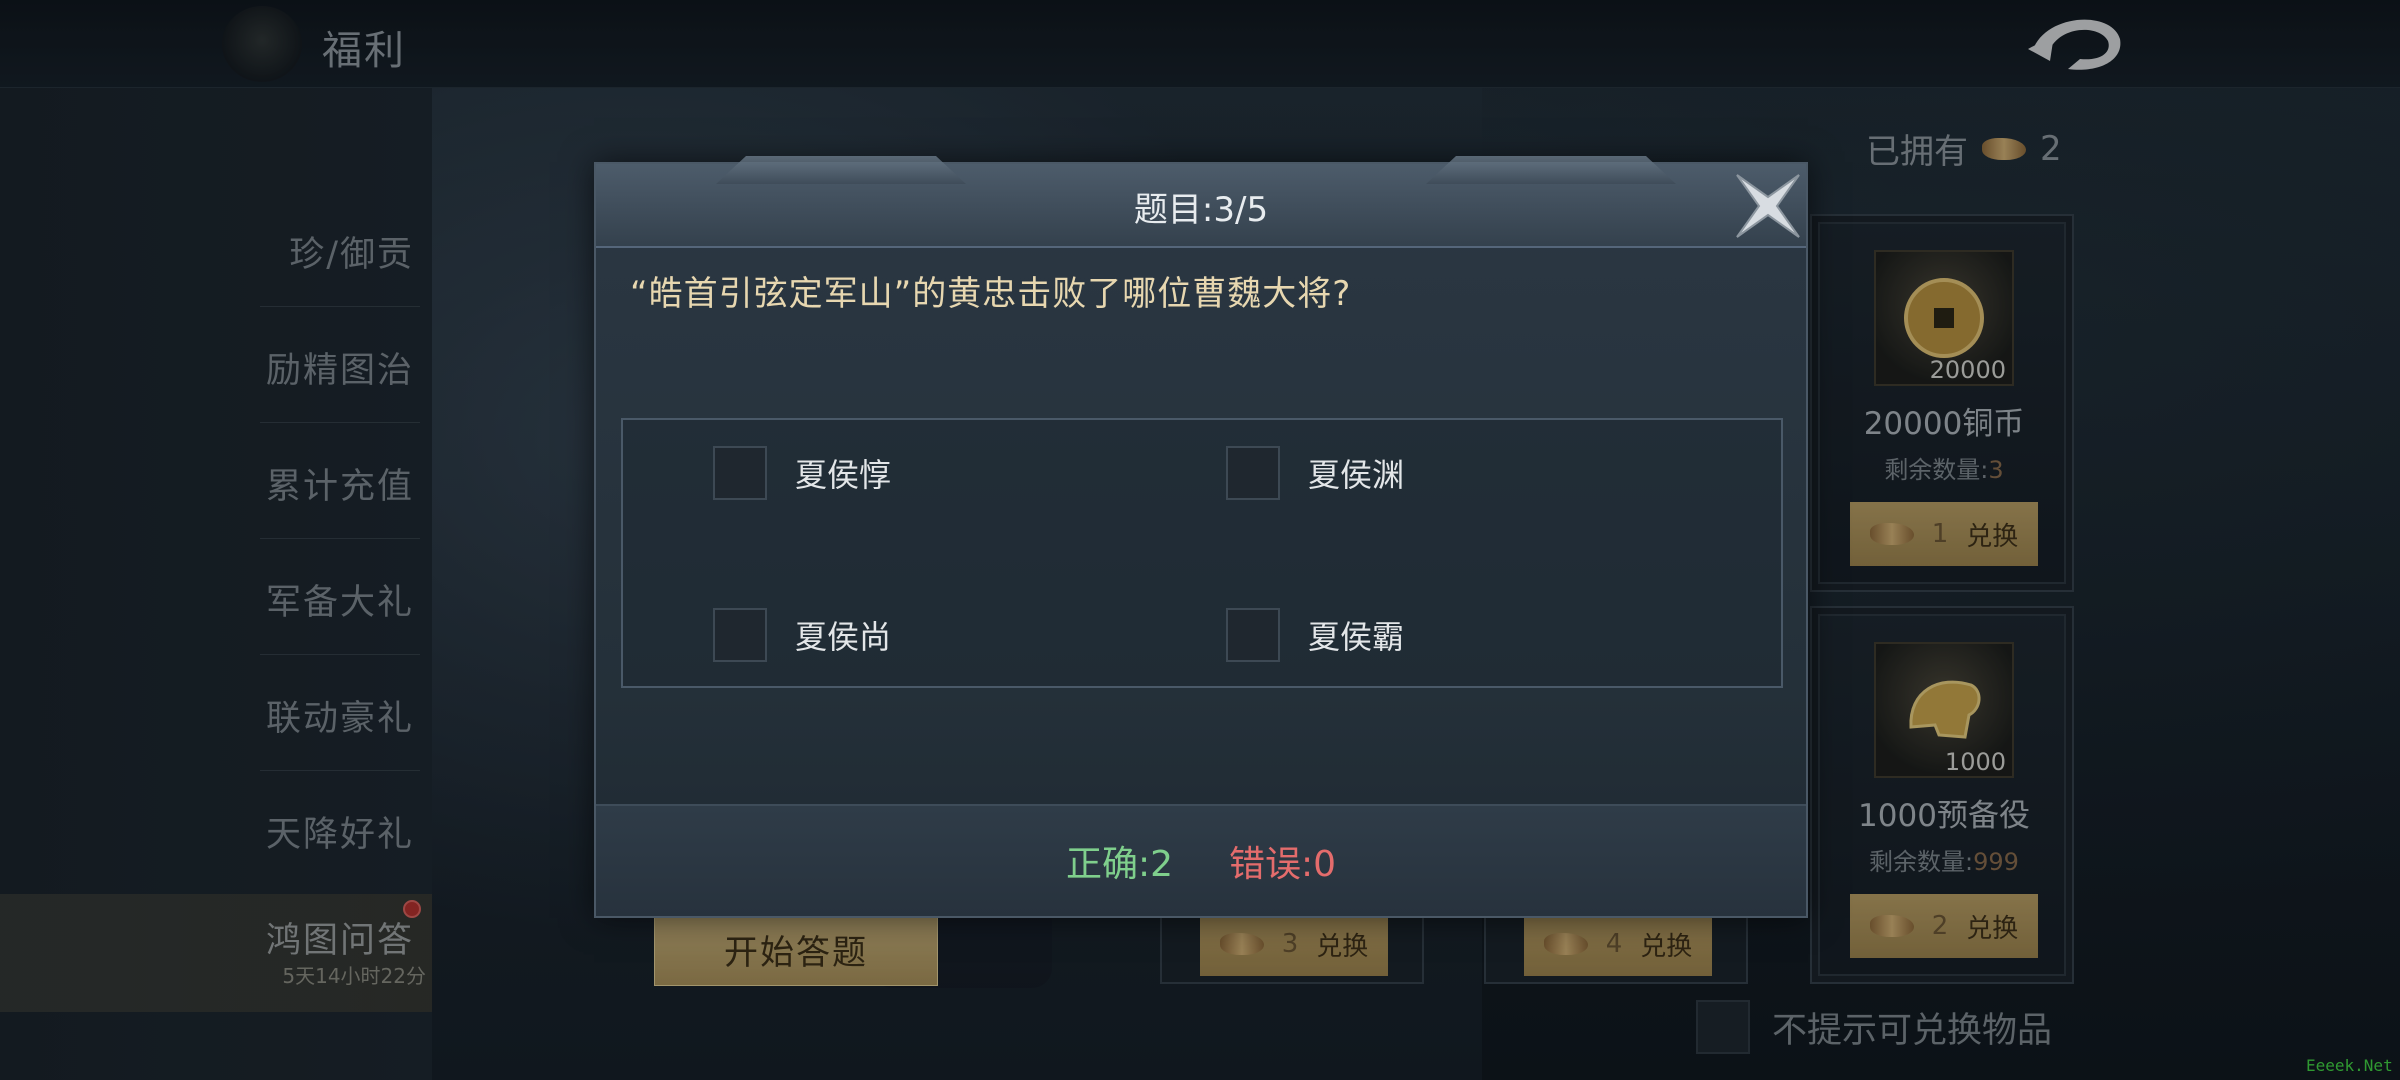 The height and width of the screenshot is (1080, 2400). I want to click on answer-option-d: 夏侯霸, so click(1315, 635).